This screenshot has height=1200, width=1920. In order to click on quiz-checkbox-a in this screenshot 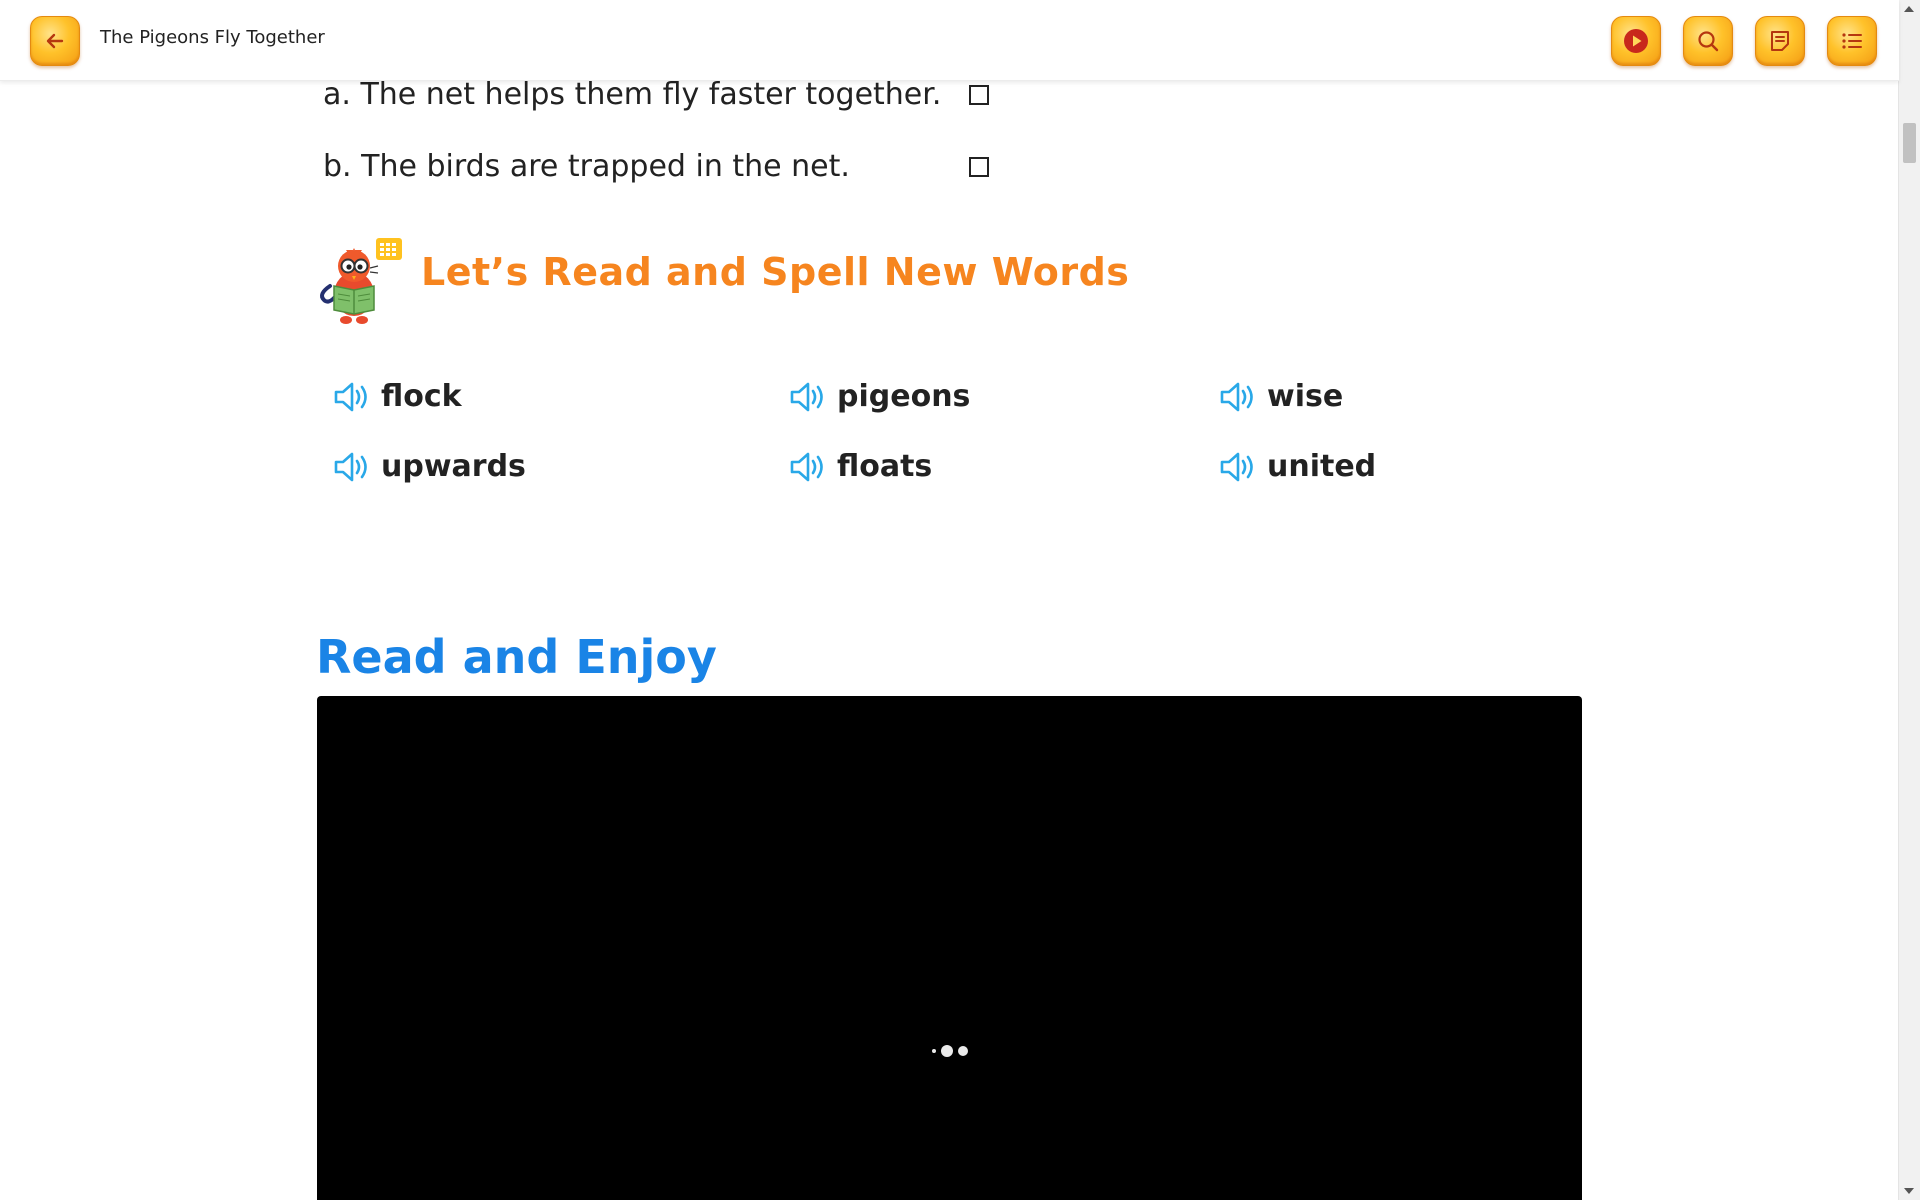, I will do `click(979, 95)`.